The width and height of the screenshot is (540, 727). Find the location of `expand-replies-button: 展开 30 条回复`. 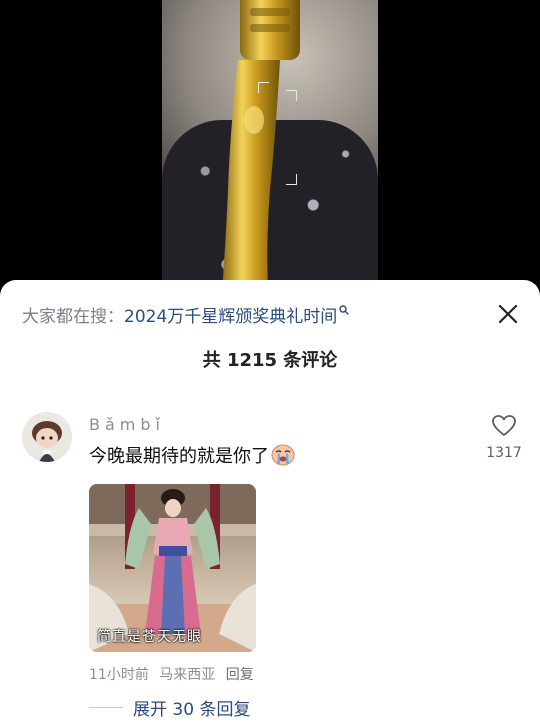

expand-replies-button: 展开 30 条回复 is located at coordinates (169, 707).